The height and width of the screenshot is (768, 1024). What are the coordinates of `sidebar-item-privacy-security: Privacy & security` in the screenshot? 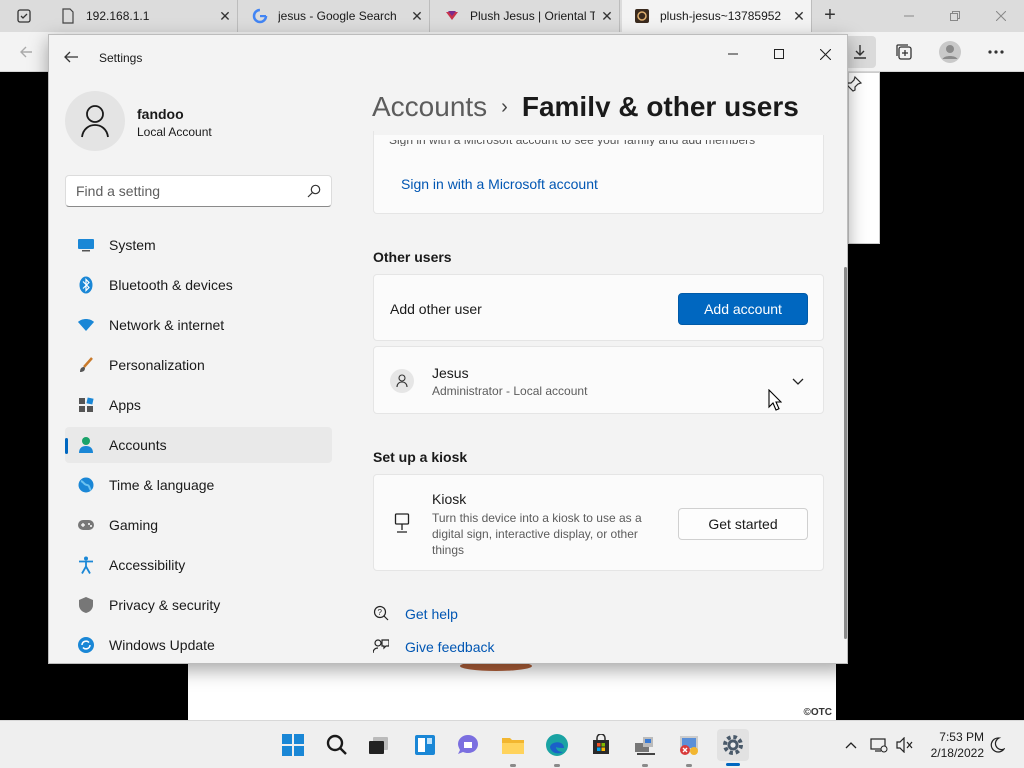 It's located at (198, 605).